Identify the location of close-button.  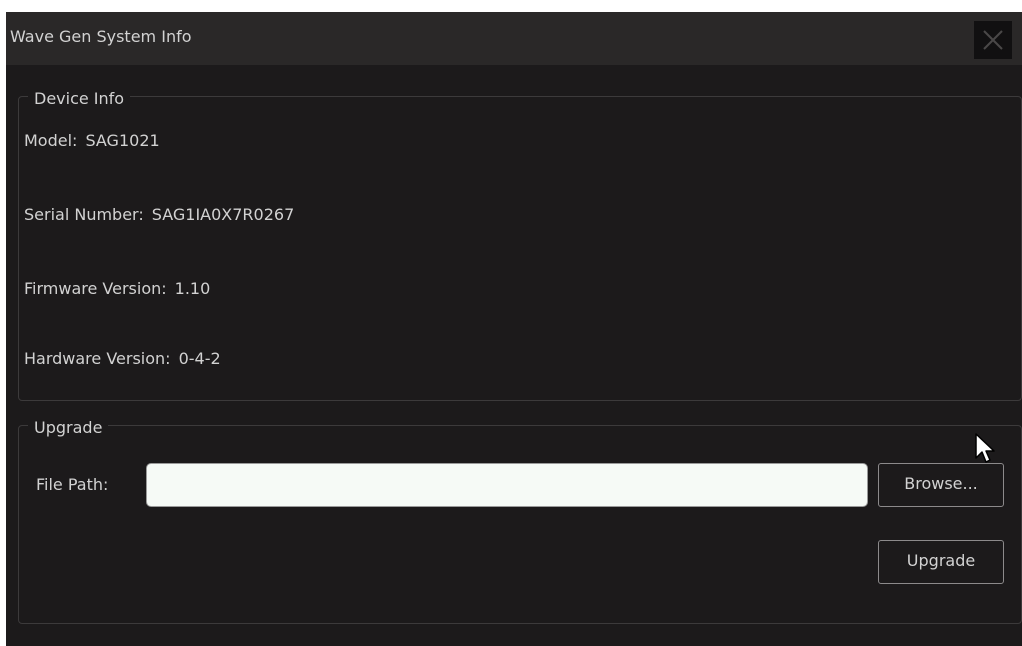
(993, 40).